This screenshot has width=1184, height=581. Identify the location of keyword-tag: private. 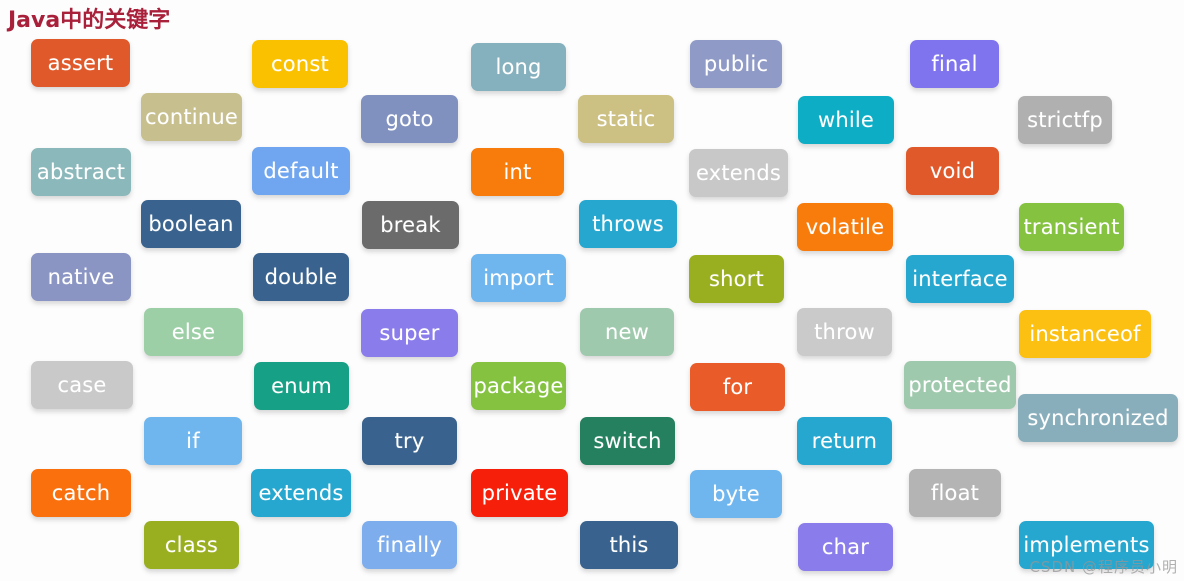
(519, 493).